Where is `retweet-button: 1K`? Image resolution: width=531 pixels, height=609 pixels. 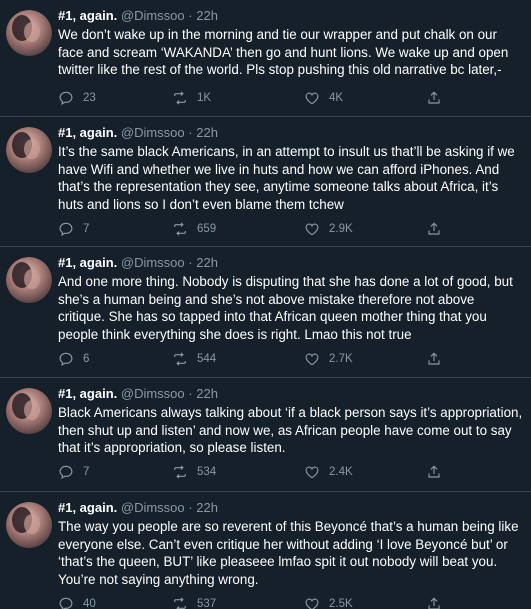 retweet-button: 1K is located at coordinates (191, 98).